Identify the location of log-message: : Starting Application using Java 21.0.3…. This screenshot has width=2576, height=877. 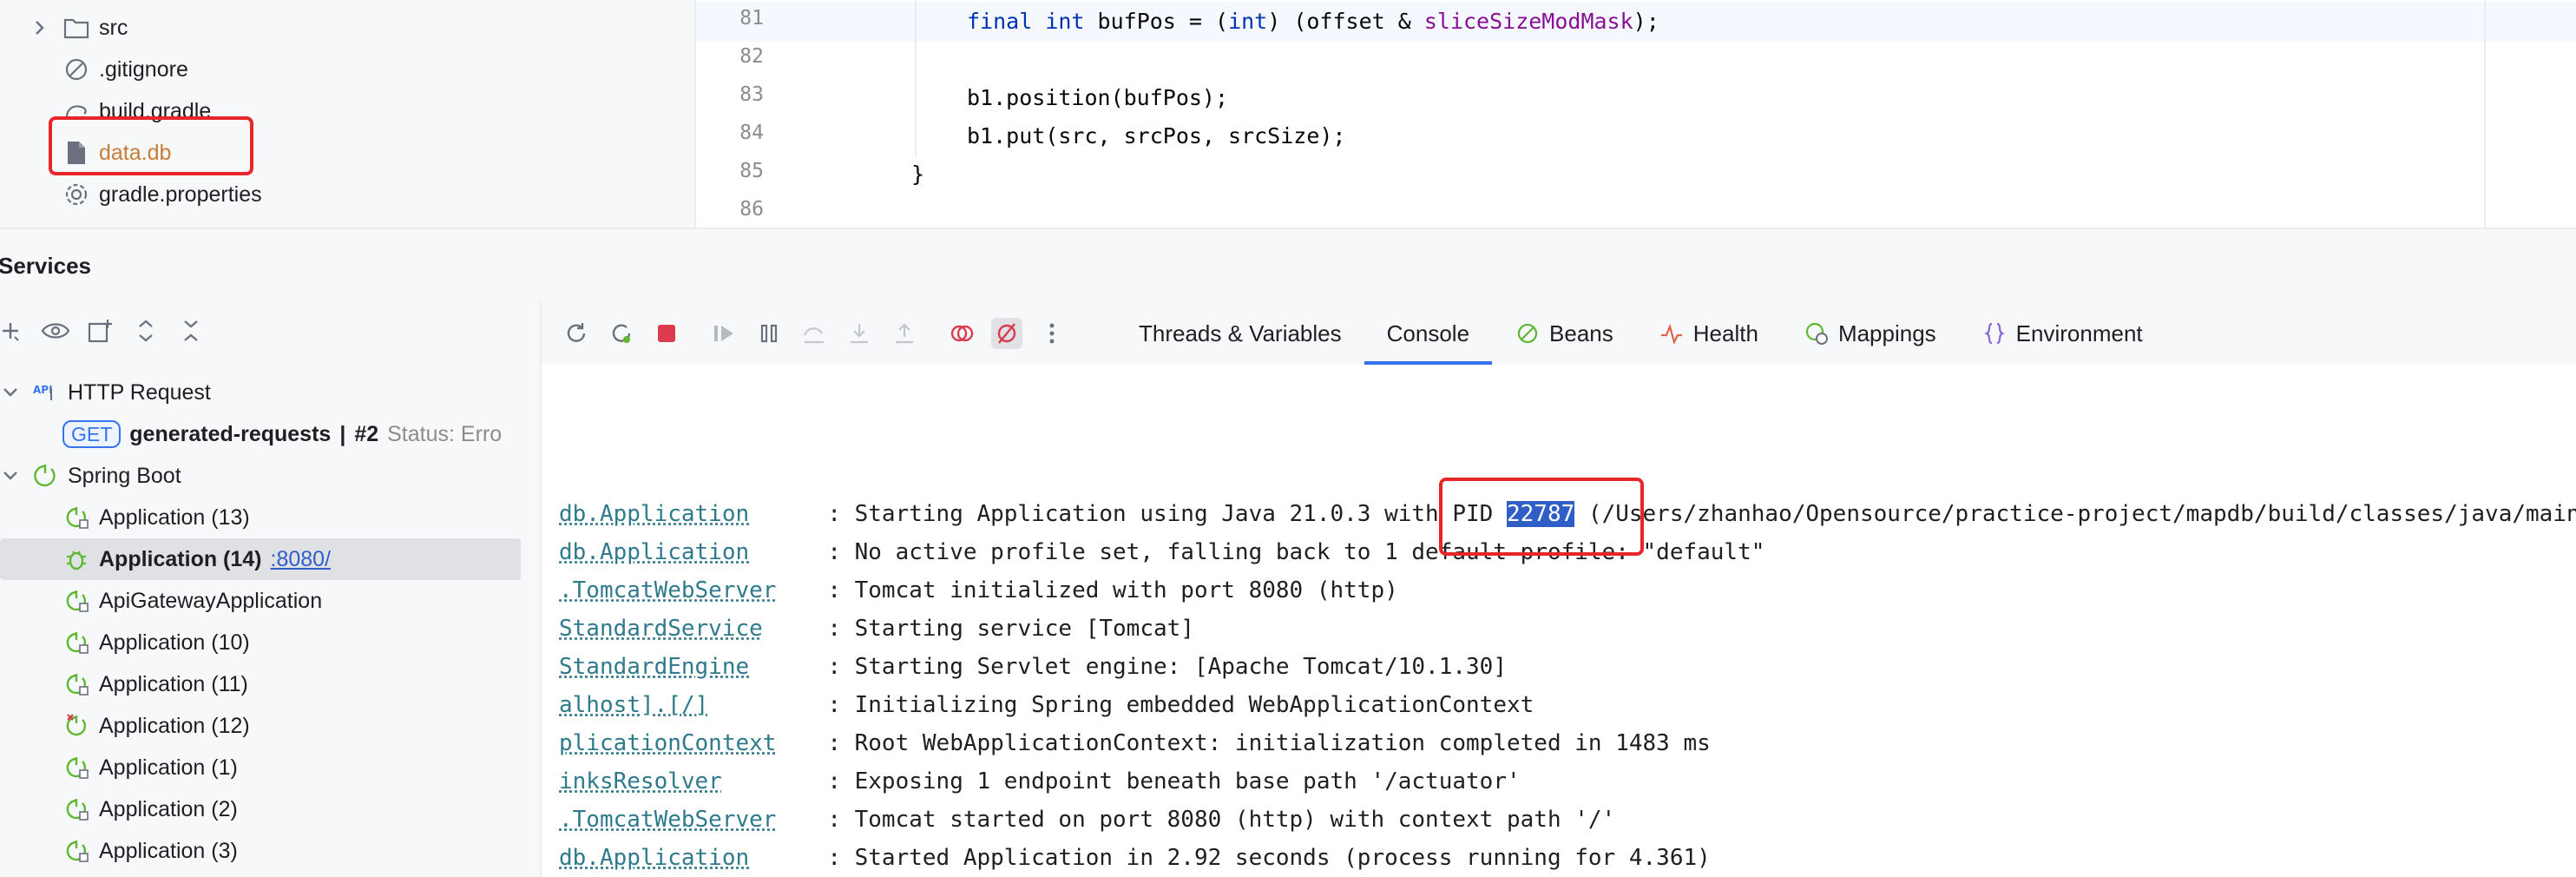
(1167, 514).